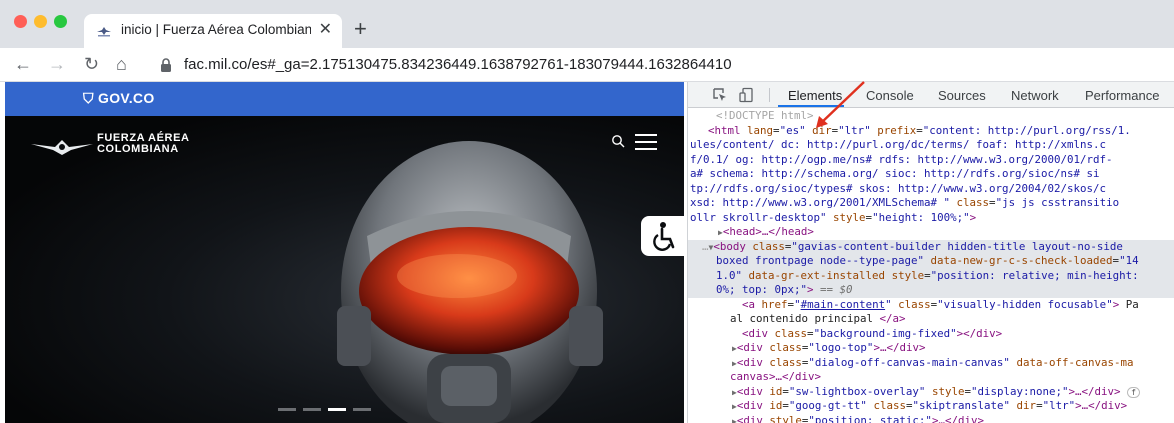 This screenshot has width=1174, height=423. I want to click on close-window-button, so click(20, 21).